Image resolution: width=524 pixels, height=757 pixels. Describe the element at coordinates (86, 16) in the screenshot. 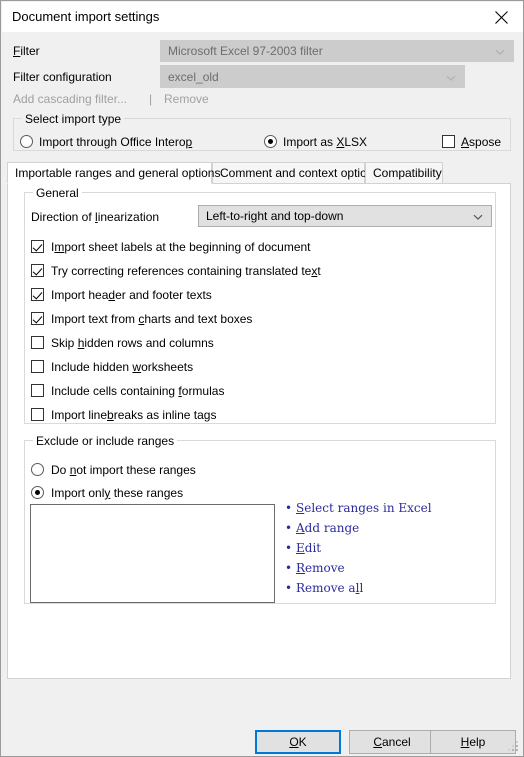

I see `window-title: Document import settings` at that location.